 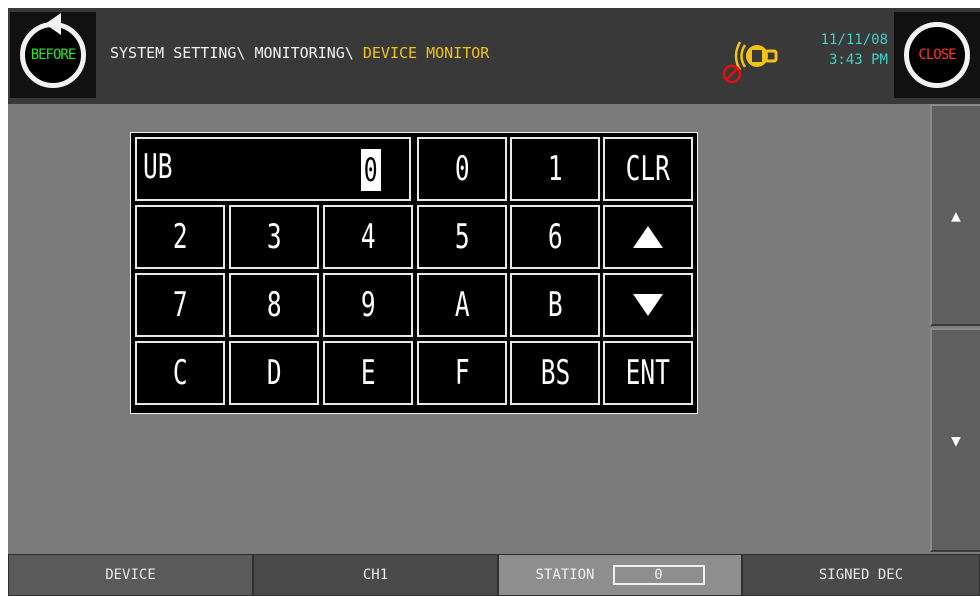 I want to click on ch1-tab: CH1, so click(x=375, y=575).